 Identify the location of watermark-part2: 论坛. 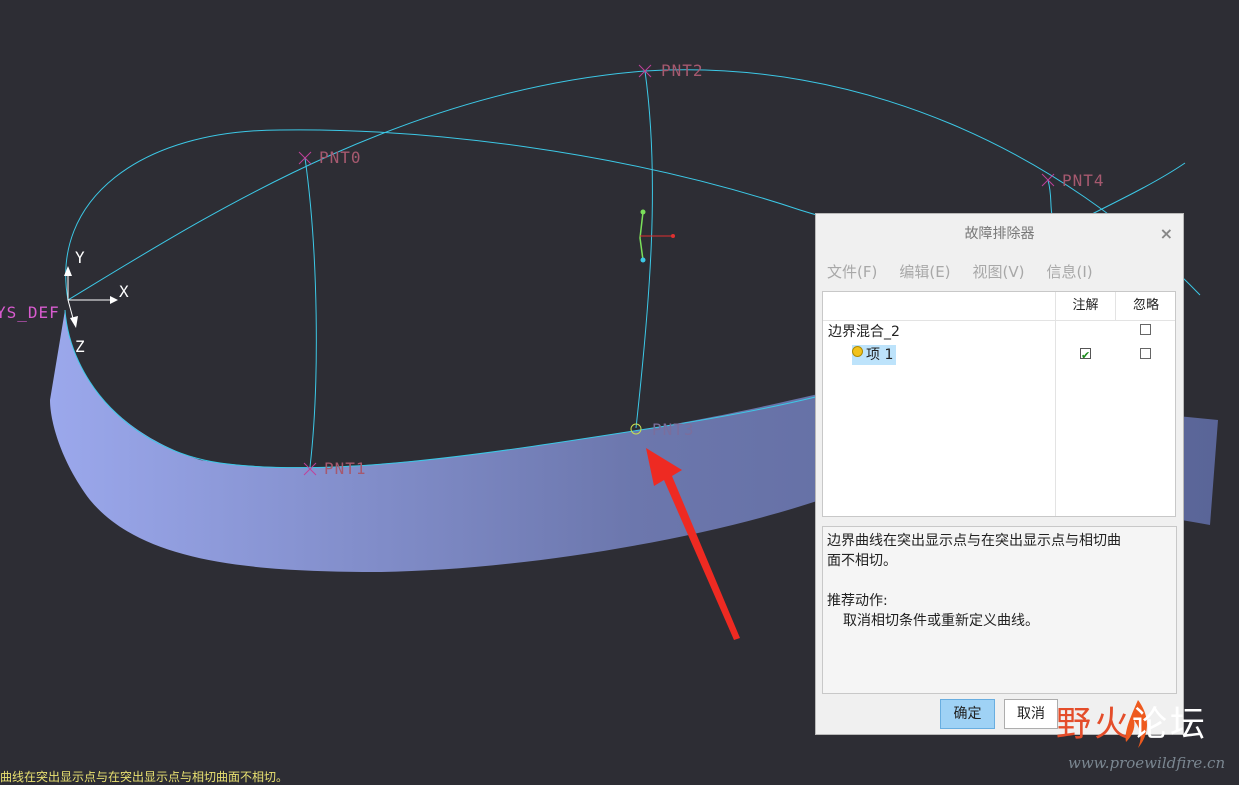
(1170, 725).